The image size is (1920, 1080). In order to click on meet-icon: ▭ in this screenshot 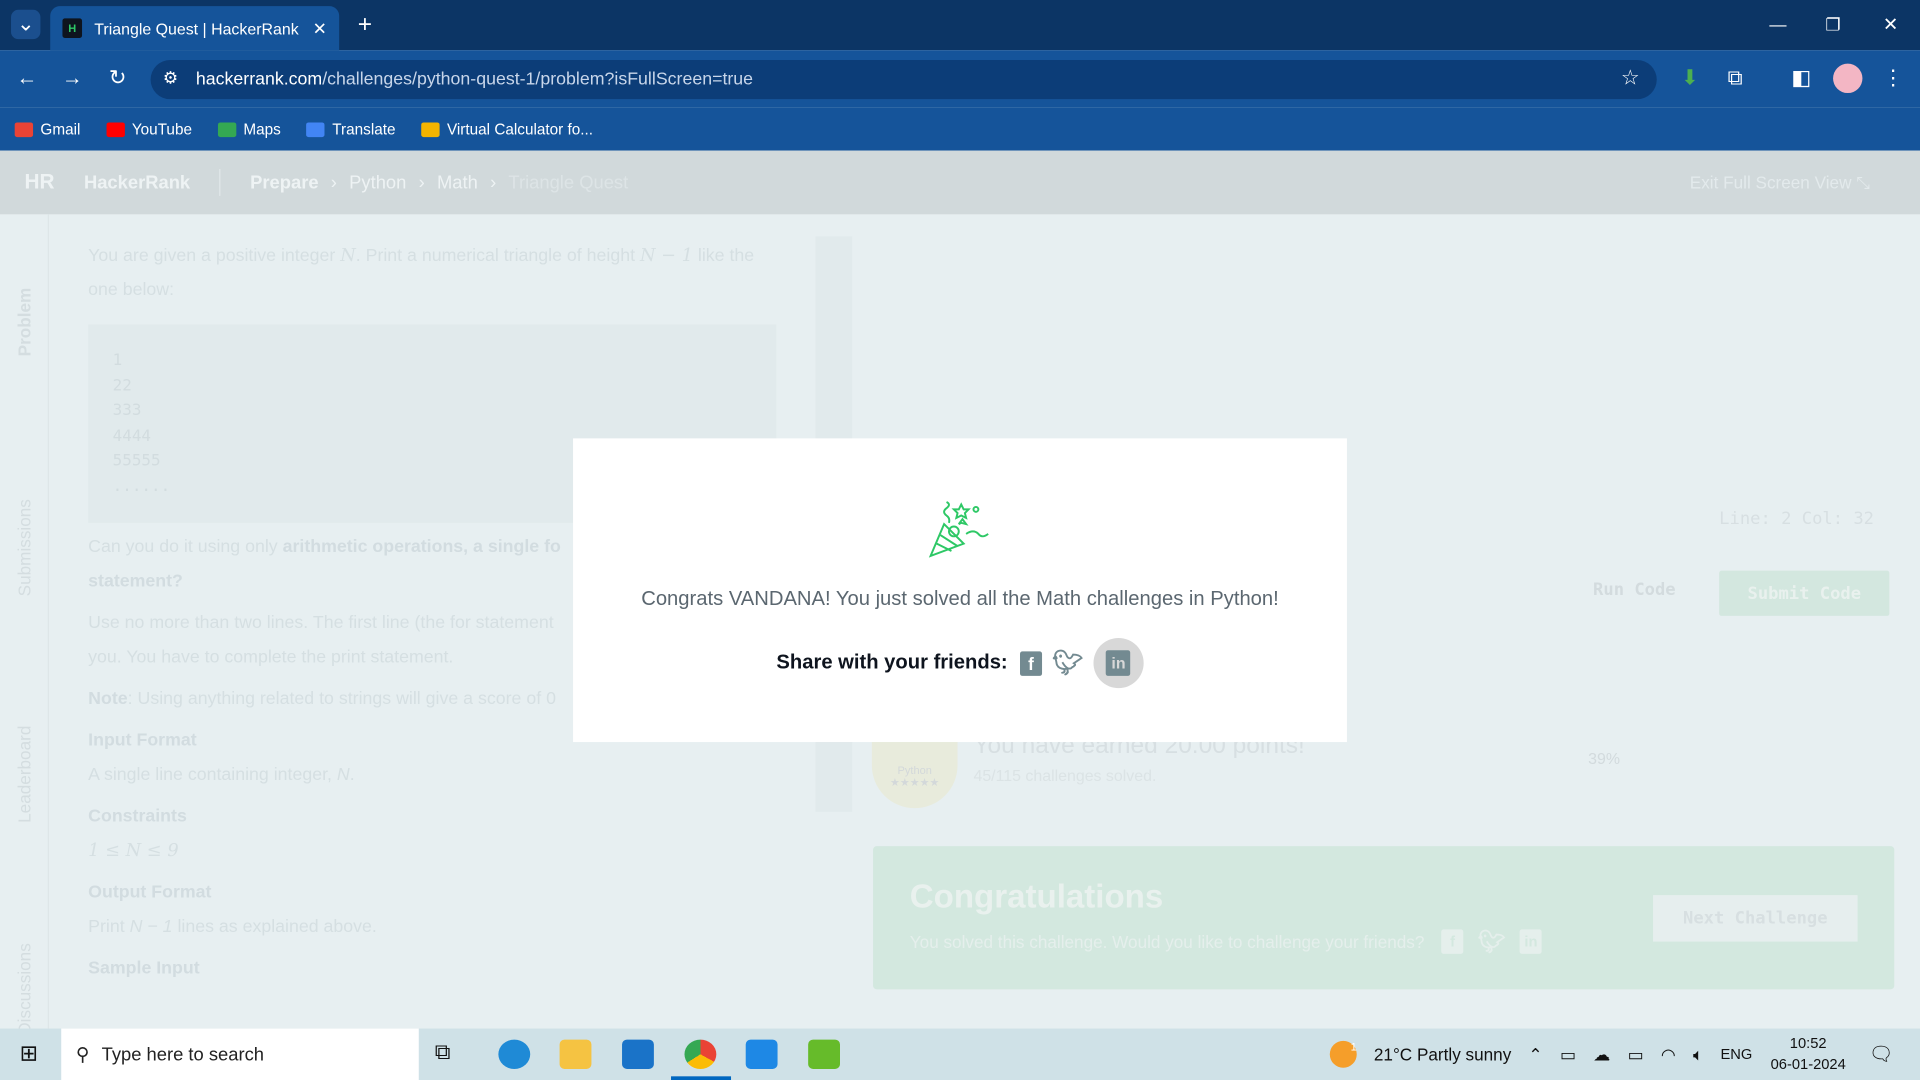, I will do `click(1568, 1054)`.